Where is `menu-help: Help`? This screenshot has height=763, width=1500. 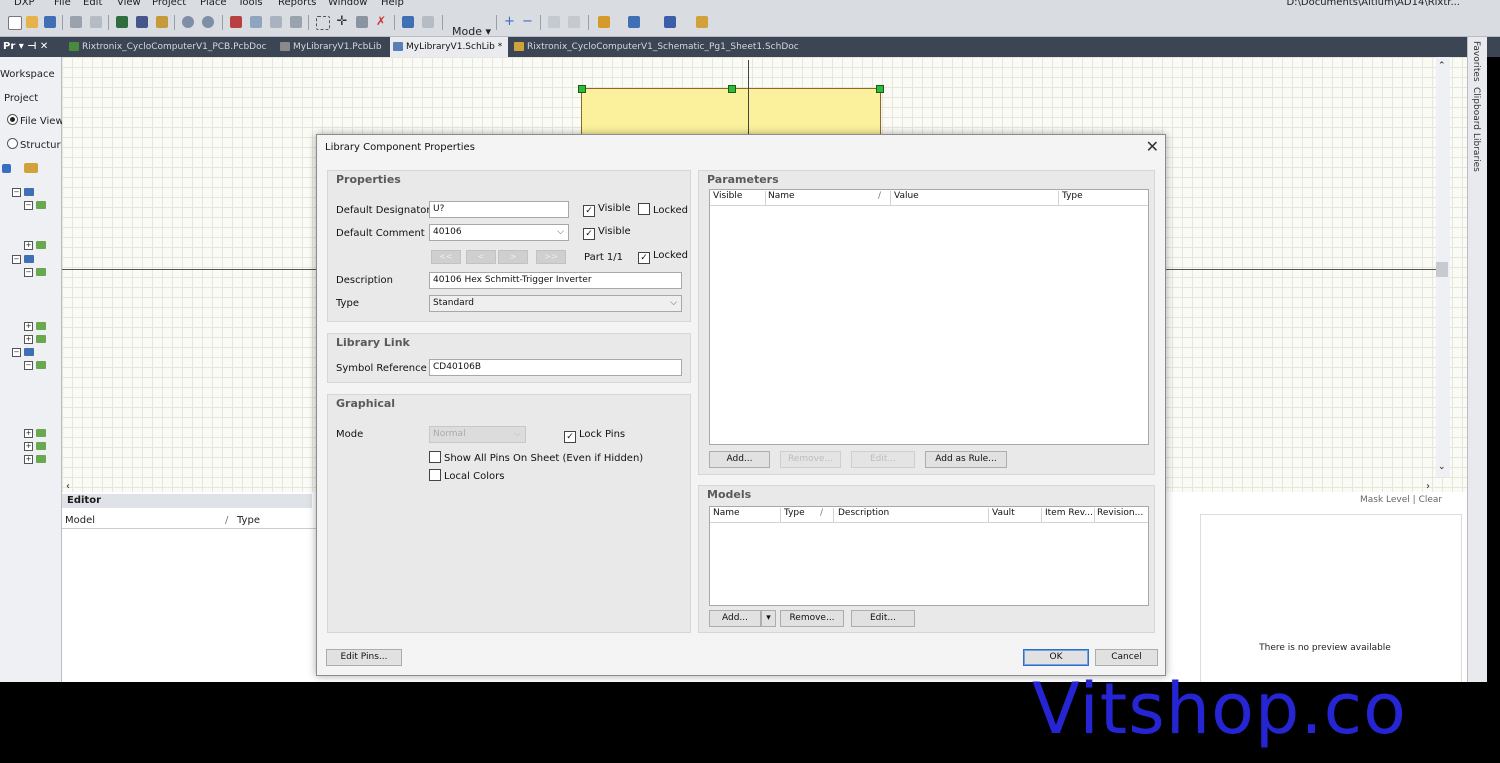
menu-help: Help is located at coordinates (392, 4).